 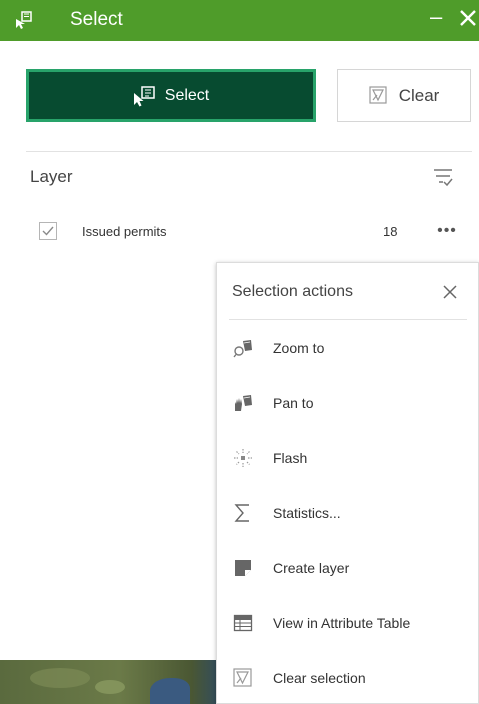 What do you see at coordinates (249, 151) in the screenshot?
I see `section-divider` at bounding box center [249, 151].